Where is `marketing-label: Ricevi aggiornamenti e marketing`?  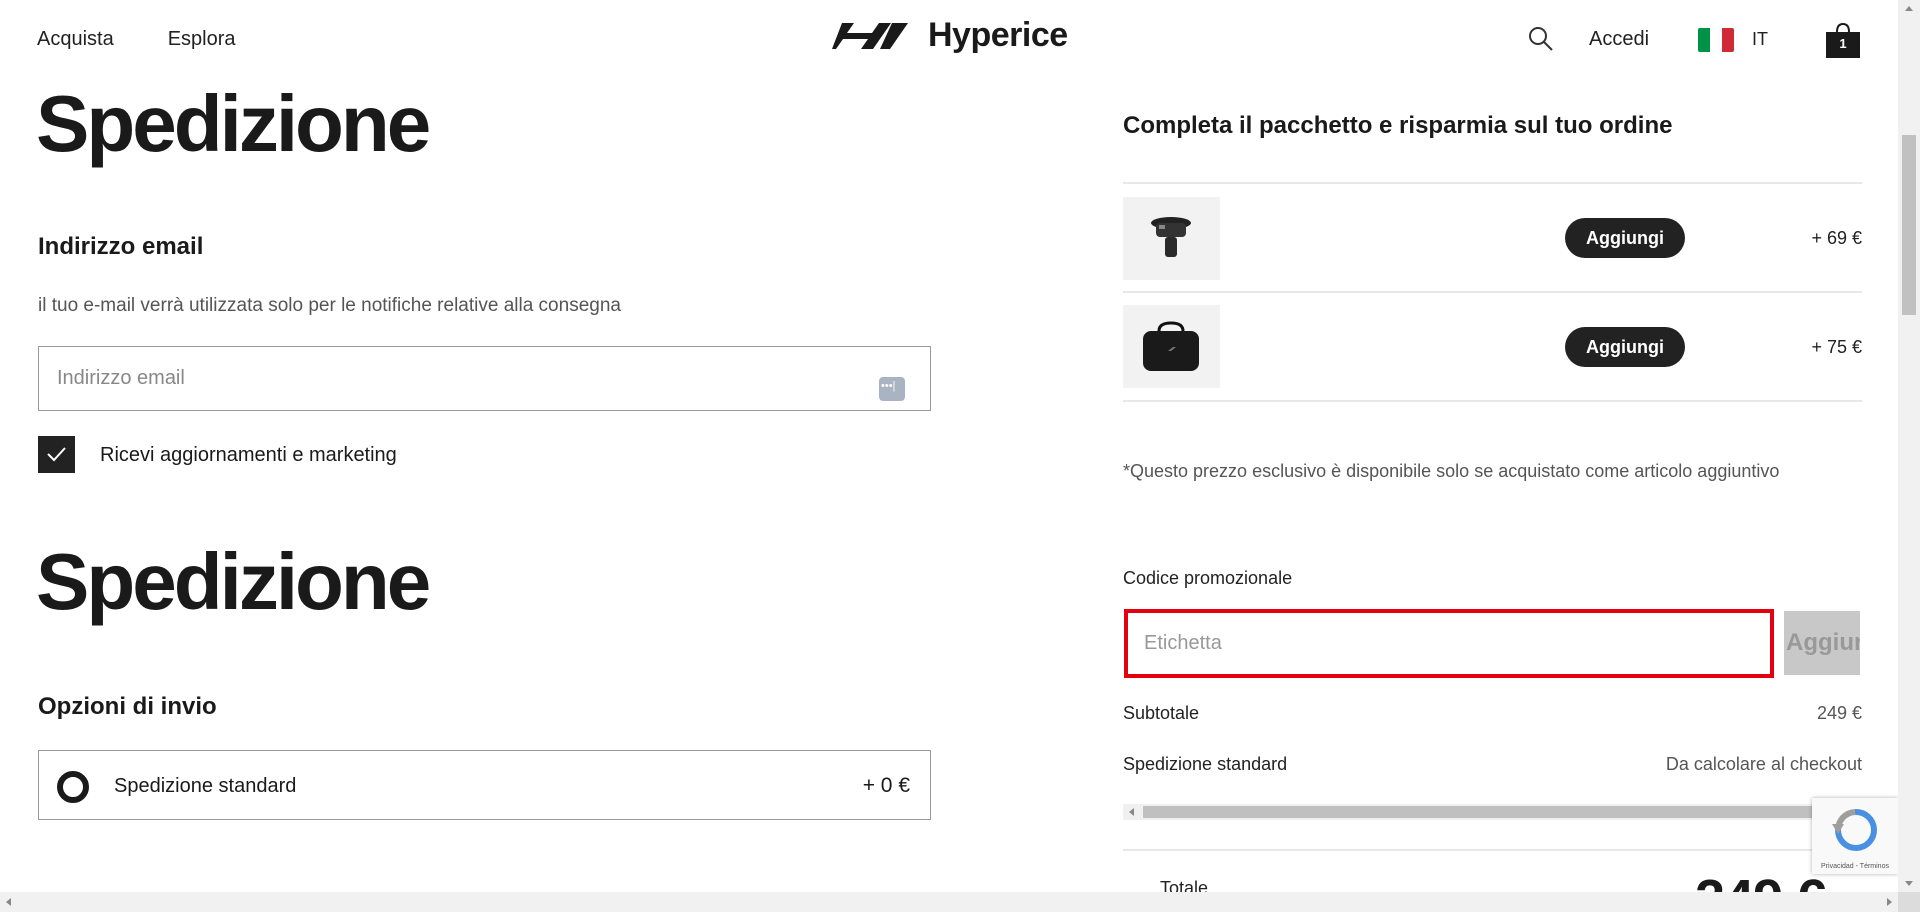 marketing-label: Ricevi aggiornamenti e marketing is located at coordinates (248, 455).